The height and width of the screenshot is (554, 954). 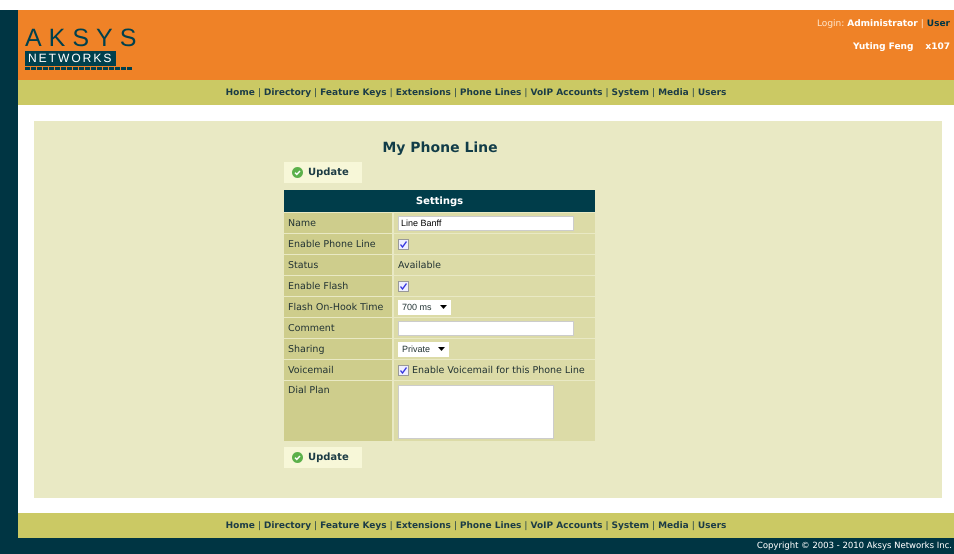 I want to click on field-label: Enable Flash, so click(x=338, y=286).